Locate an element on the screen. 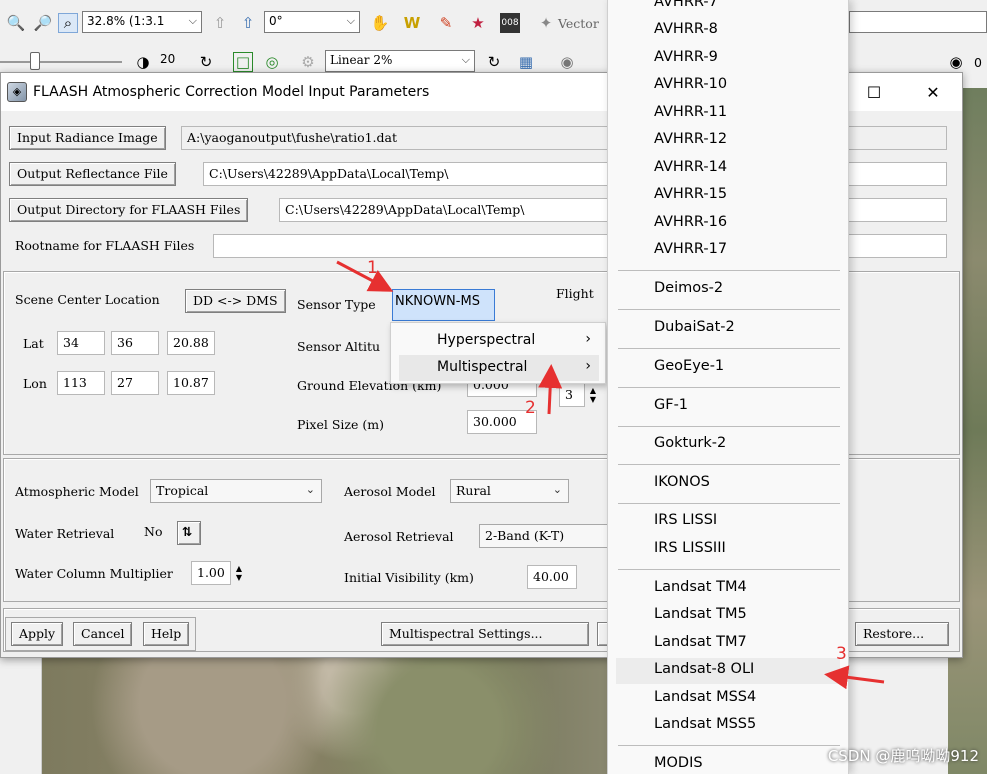 The height and width of the screenshot is (774, 987). arrow-step2 is located at coordinates (550, 389).